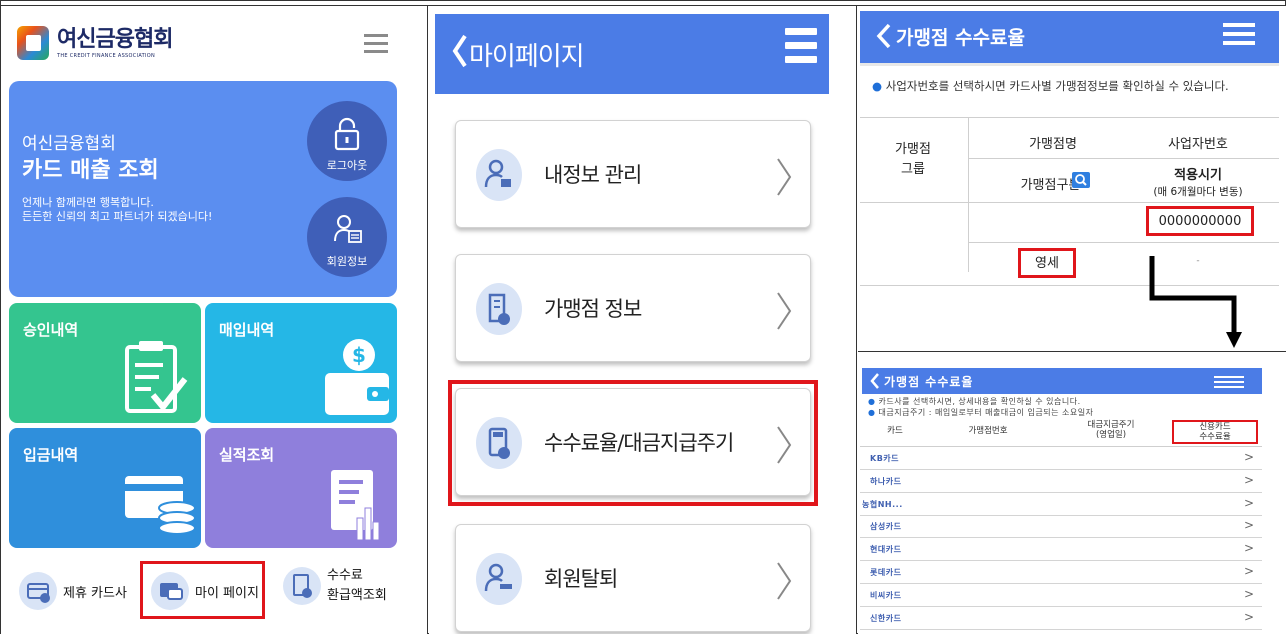 Image resolution: width=1286 pixels, height=634 pixels. I want to click on logo: 여신금융협회 THE CREDIT FINANCE ASSOCIATION, so click(95, 43).